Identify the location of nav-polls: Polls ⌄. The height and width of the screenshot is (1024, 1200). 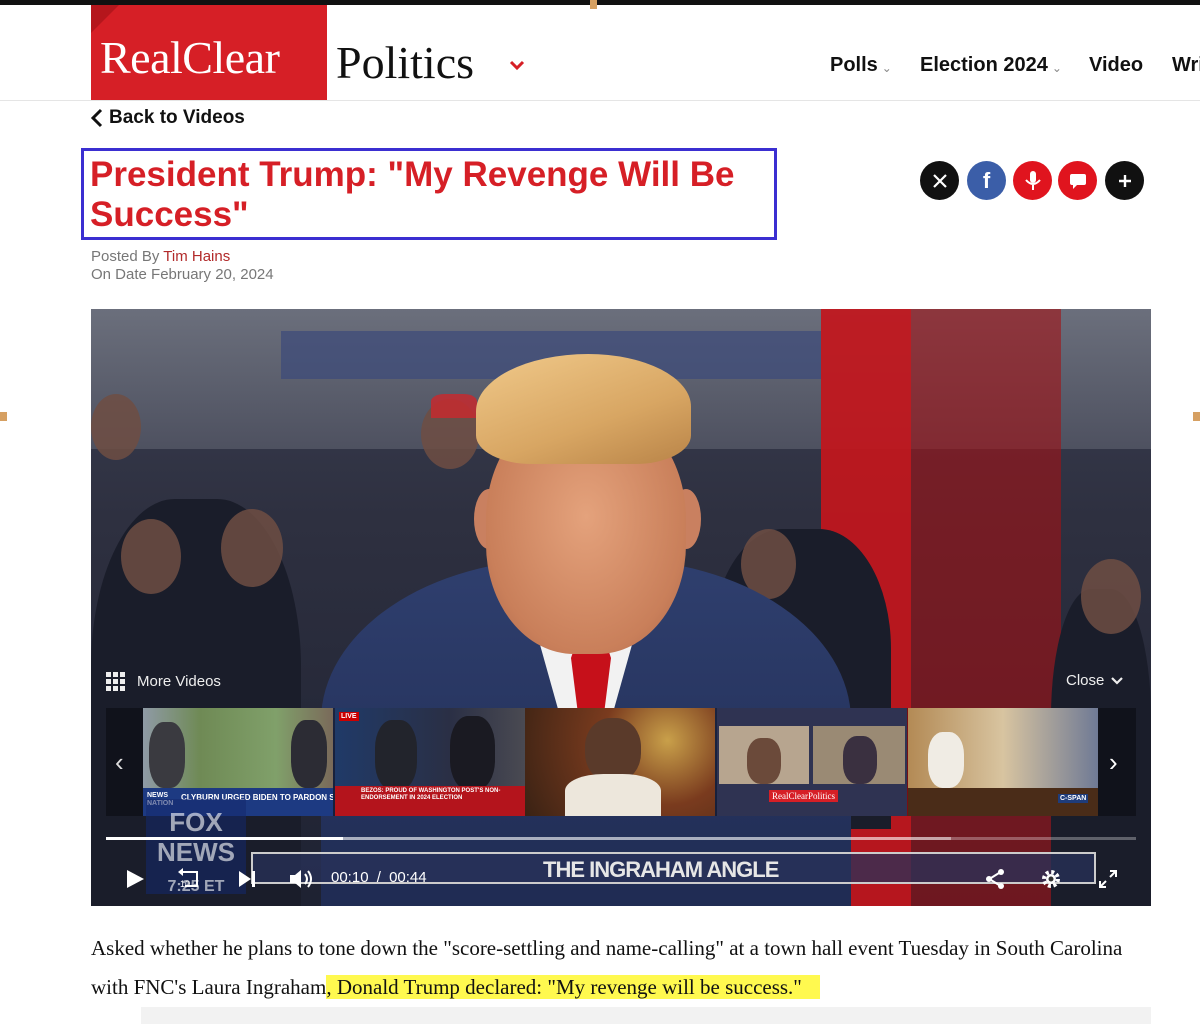
(861, 65).